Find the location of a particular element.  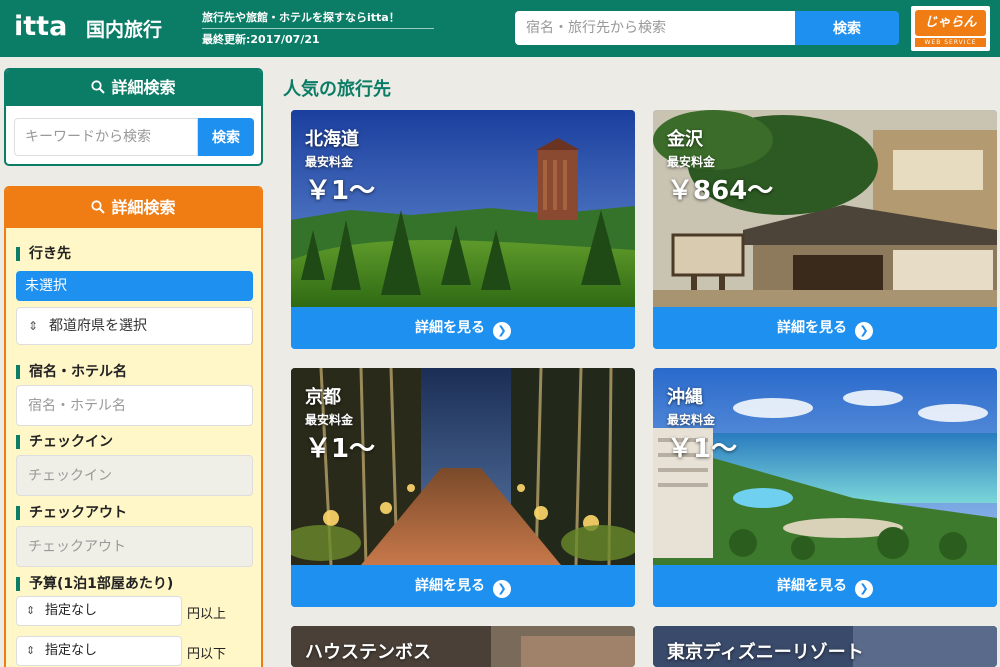

keyword-search-button: 検索 is located at coordinates (226, 137).